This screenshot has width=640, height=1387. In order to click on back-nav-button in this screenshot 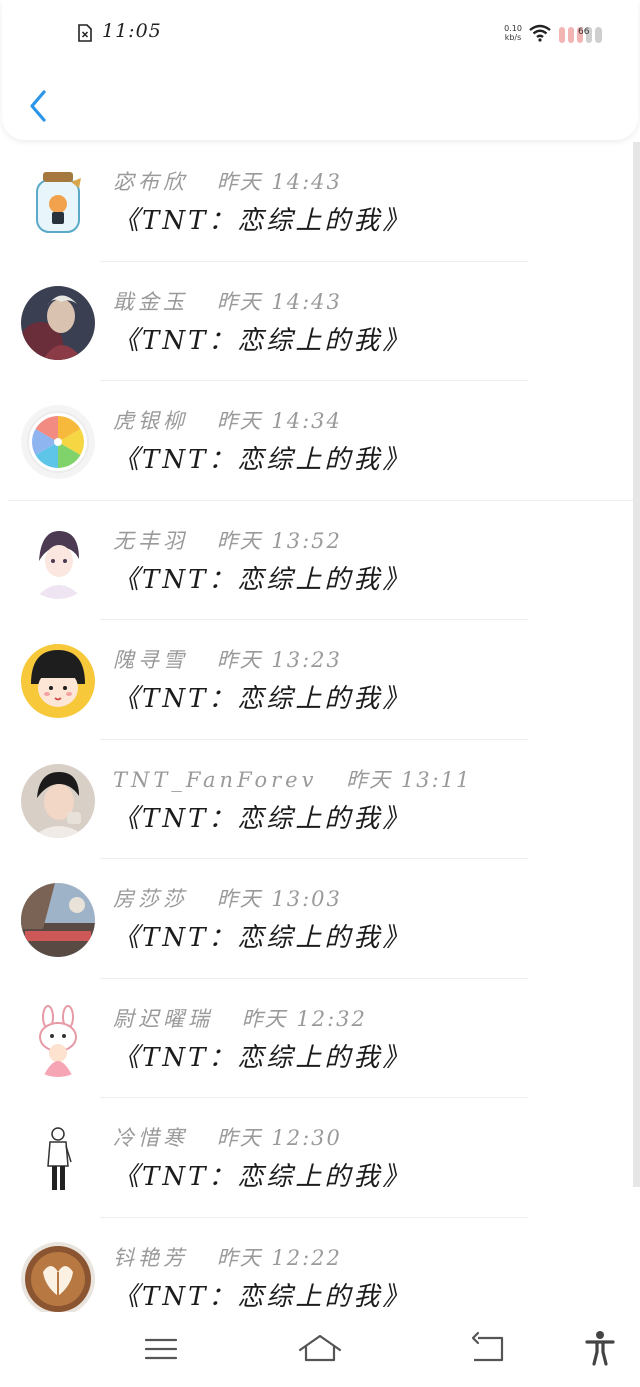, I will do `click(488, 1348)`.